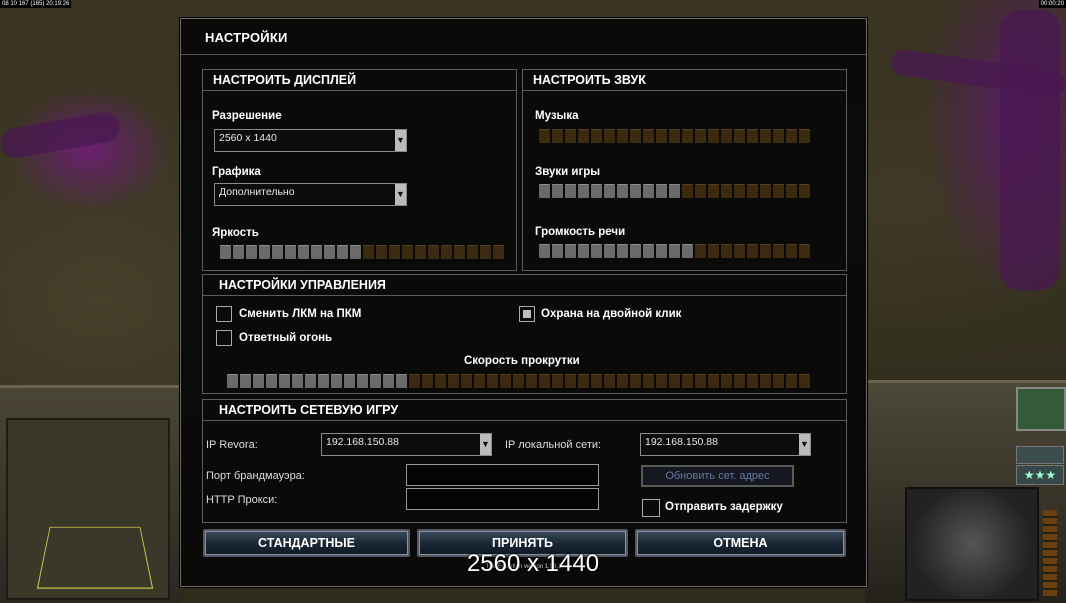 The width and height of the screenshot is (1066, 603). Describe the element at coordinates (527, 314) in the screenshot. I see `guard-dblclick-checkbox` at that location.